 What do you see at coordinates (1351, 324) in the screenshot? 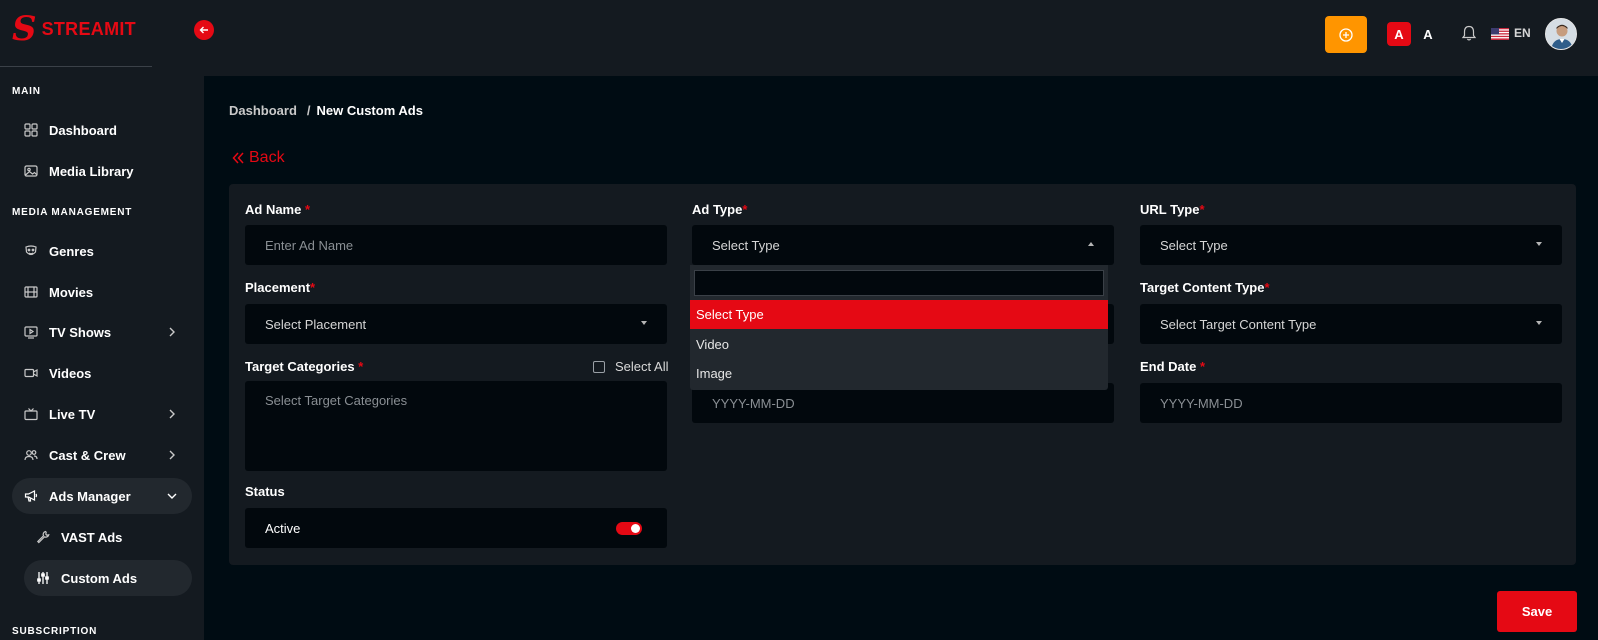
I see `target-content-type-select: Select Target Content Type` at bounding box center [1351, 324].